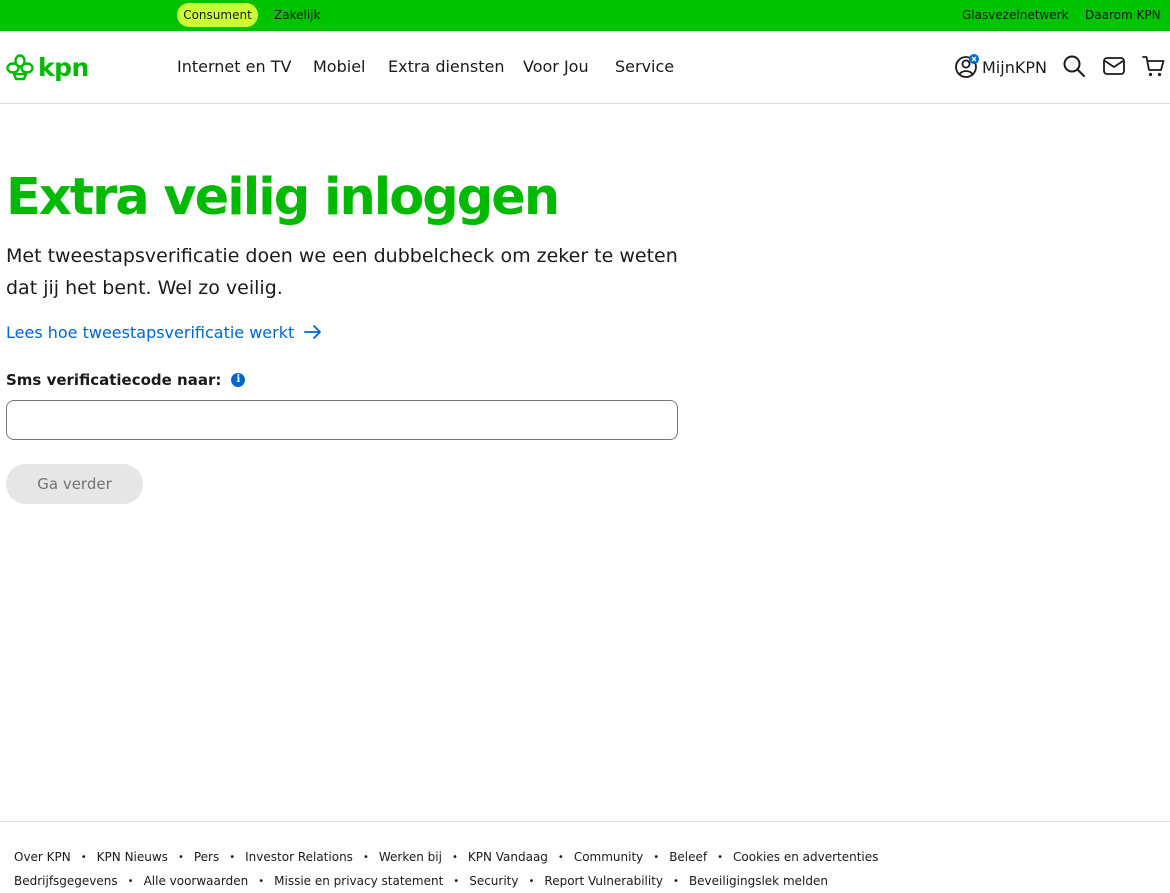 This screenshot has height=893, width=1170. Describe the element at coordinates (42, 857) in the screenshot. I see `footer-link-over-kpn: Over KPN` at that location.